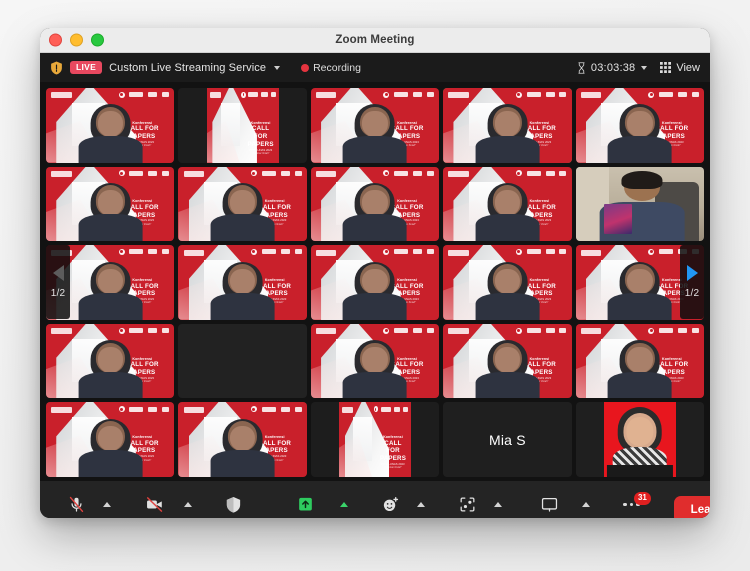 The height and width of the screenshot is (571, 750). Describe the element at coordinates (632, 504) in the screenshot. I see `toolbar-button-more: 31 More` at that location.